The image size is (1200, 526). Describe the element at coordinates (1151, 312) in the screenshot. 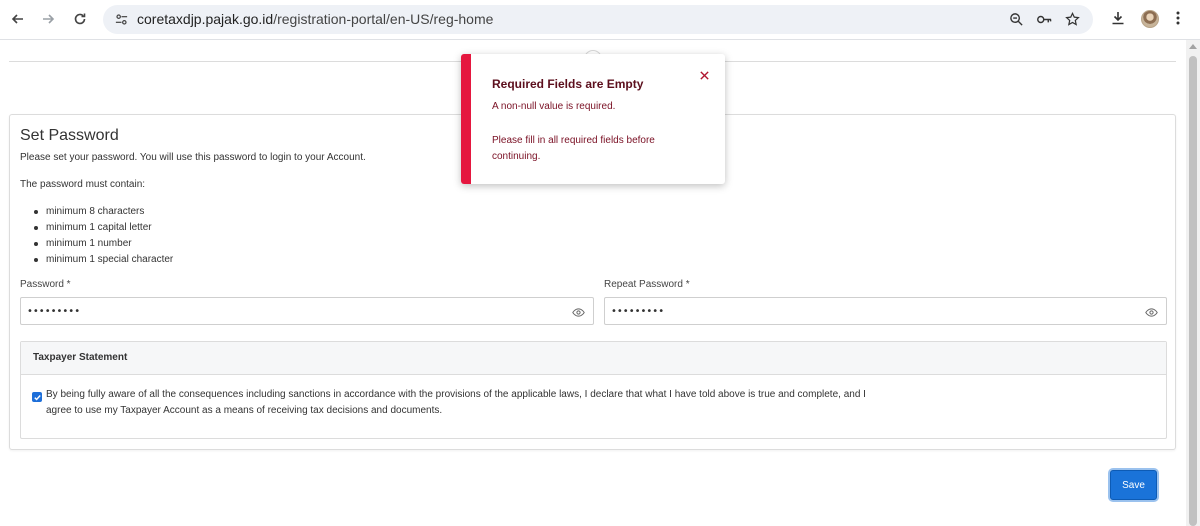

I see `show-repeat-password-eye-icon` at that location.